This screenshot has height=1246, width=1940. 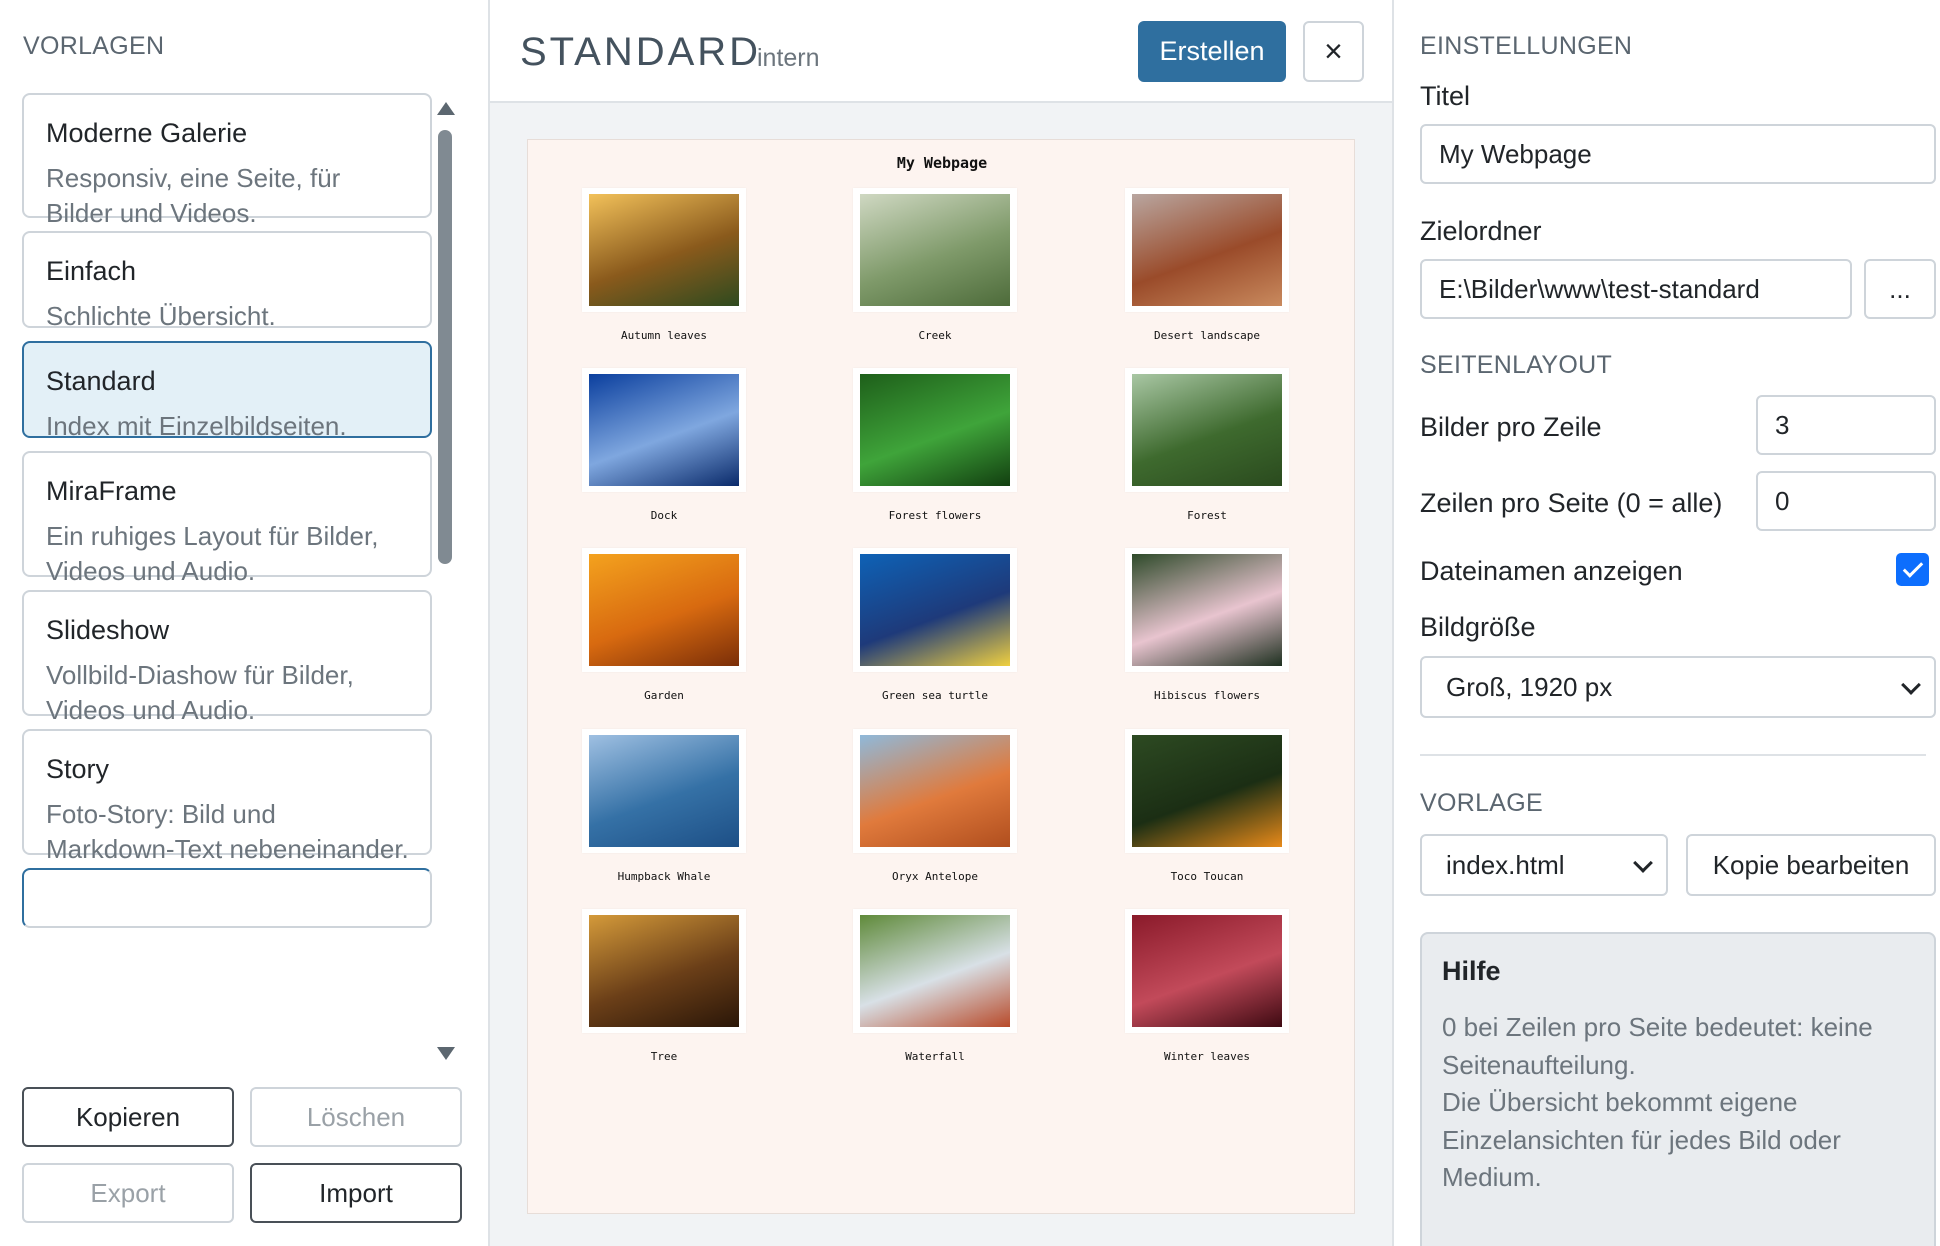 What do you see at coordinates (147, 133) in the screenshot?
I see `template-name: Moderne Galerie` at bounding box center [147, 133].